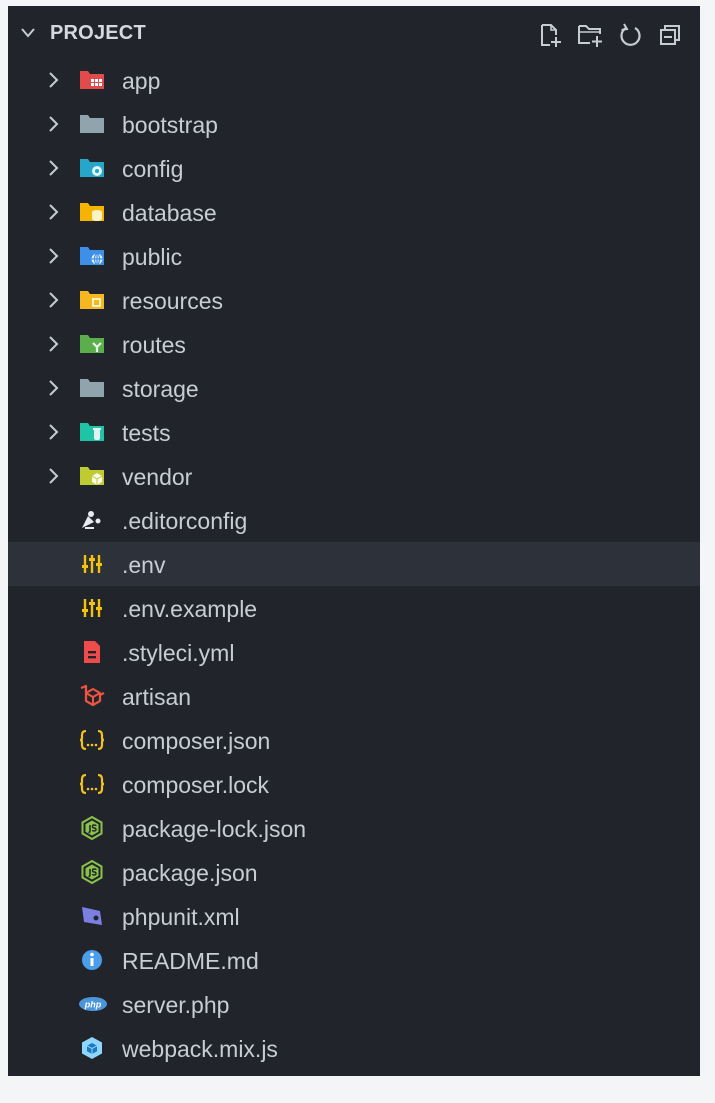 The image size is (715, 1103). Describe the element at coordinates (92, 696) in the screenshot. I see `laravel-icon` at that location.